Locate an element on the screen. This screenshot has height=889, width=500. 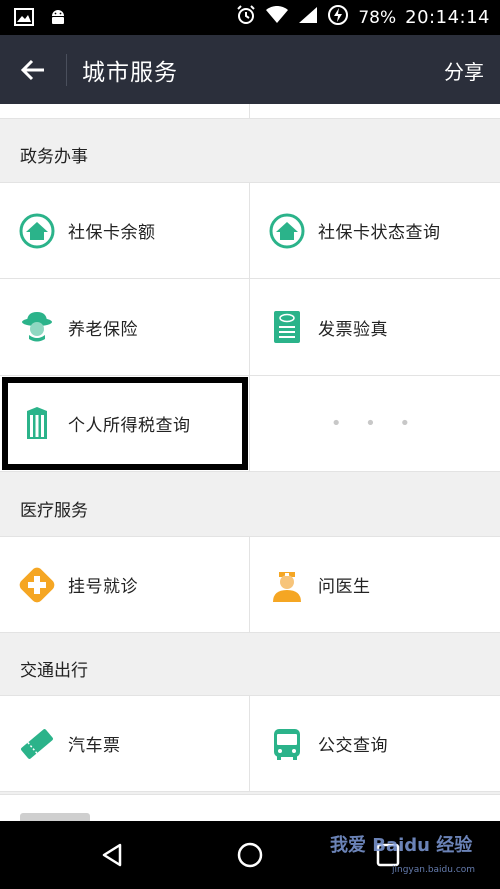
service-invoice-verify: 发票验真 is located at coordinates (375, 327).